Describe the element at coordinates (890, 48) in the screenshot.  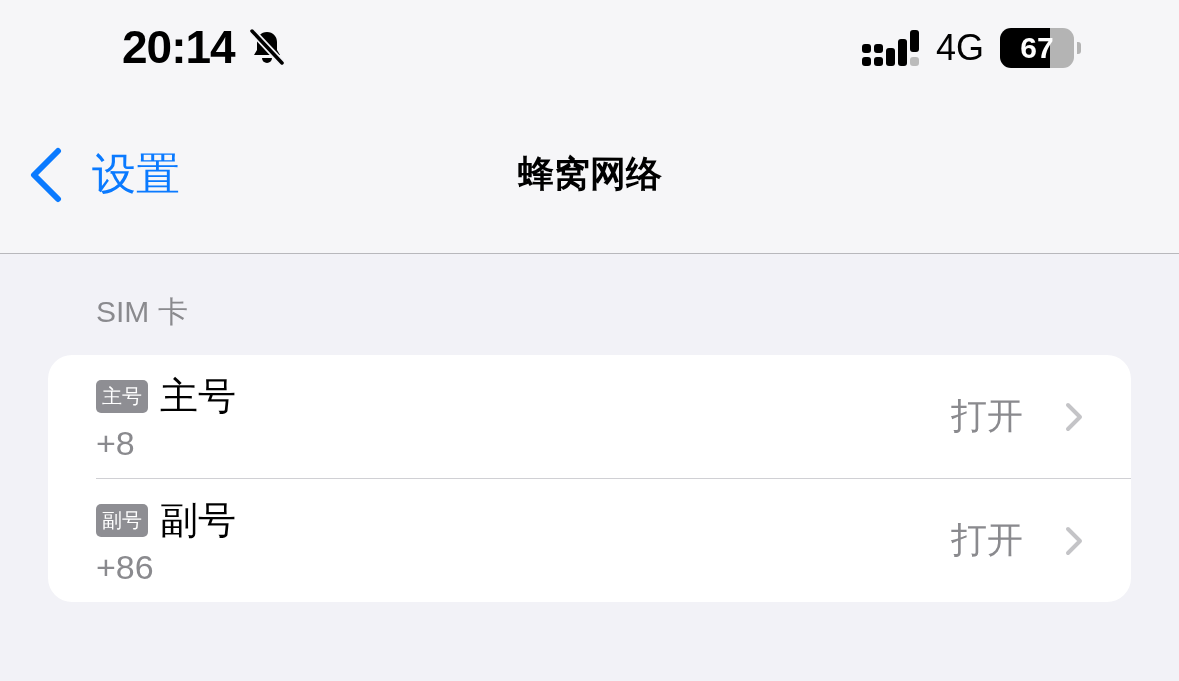
I see `signal-icon` at that location.